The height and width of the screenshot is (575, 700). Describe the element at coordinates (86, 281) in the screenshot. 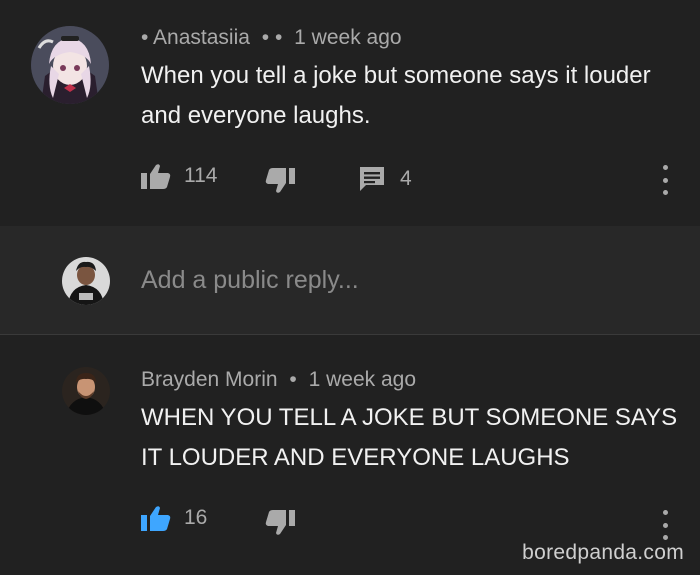

I see `current-user-avatar` at that location.